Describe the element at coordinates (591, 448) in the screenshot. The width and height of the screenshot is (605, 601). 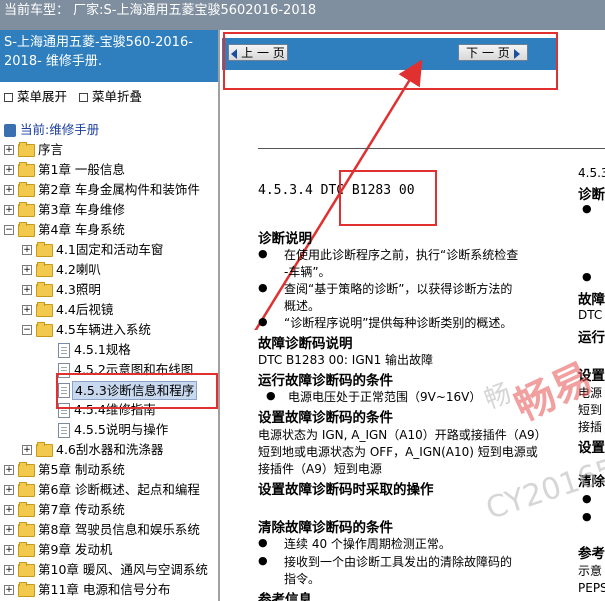
I see `right-col-heading: 设置` at that location.